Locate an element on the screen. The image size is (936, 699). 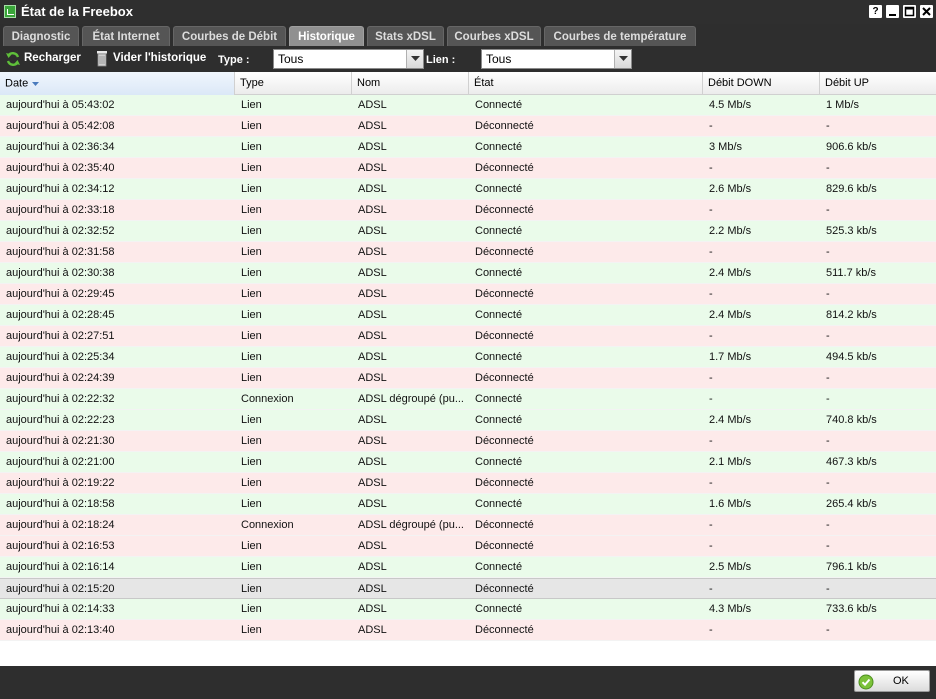
link-filter-value: Tous is located at coordinates (499, 59).